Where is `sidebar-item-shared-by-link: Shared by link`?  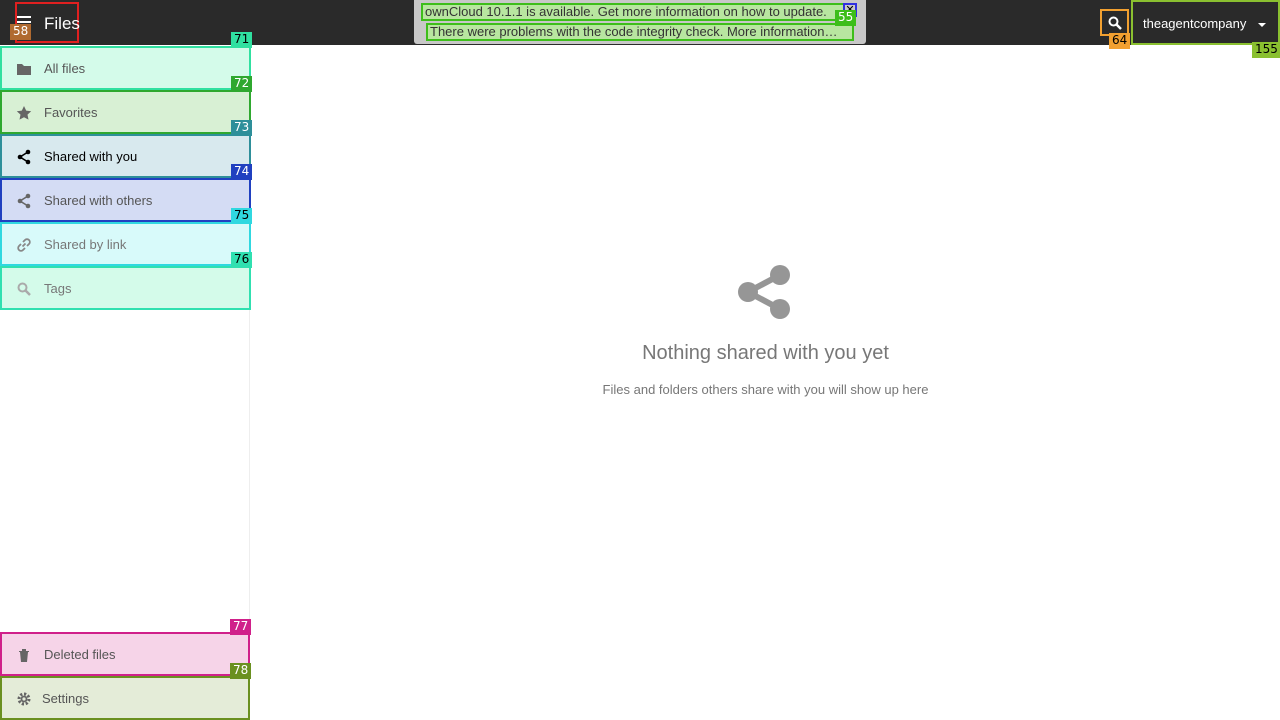
sidebar-item-shared-by-link: Shared by link is located at coordinates (125, 244).